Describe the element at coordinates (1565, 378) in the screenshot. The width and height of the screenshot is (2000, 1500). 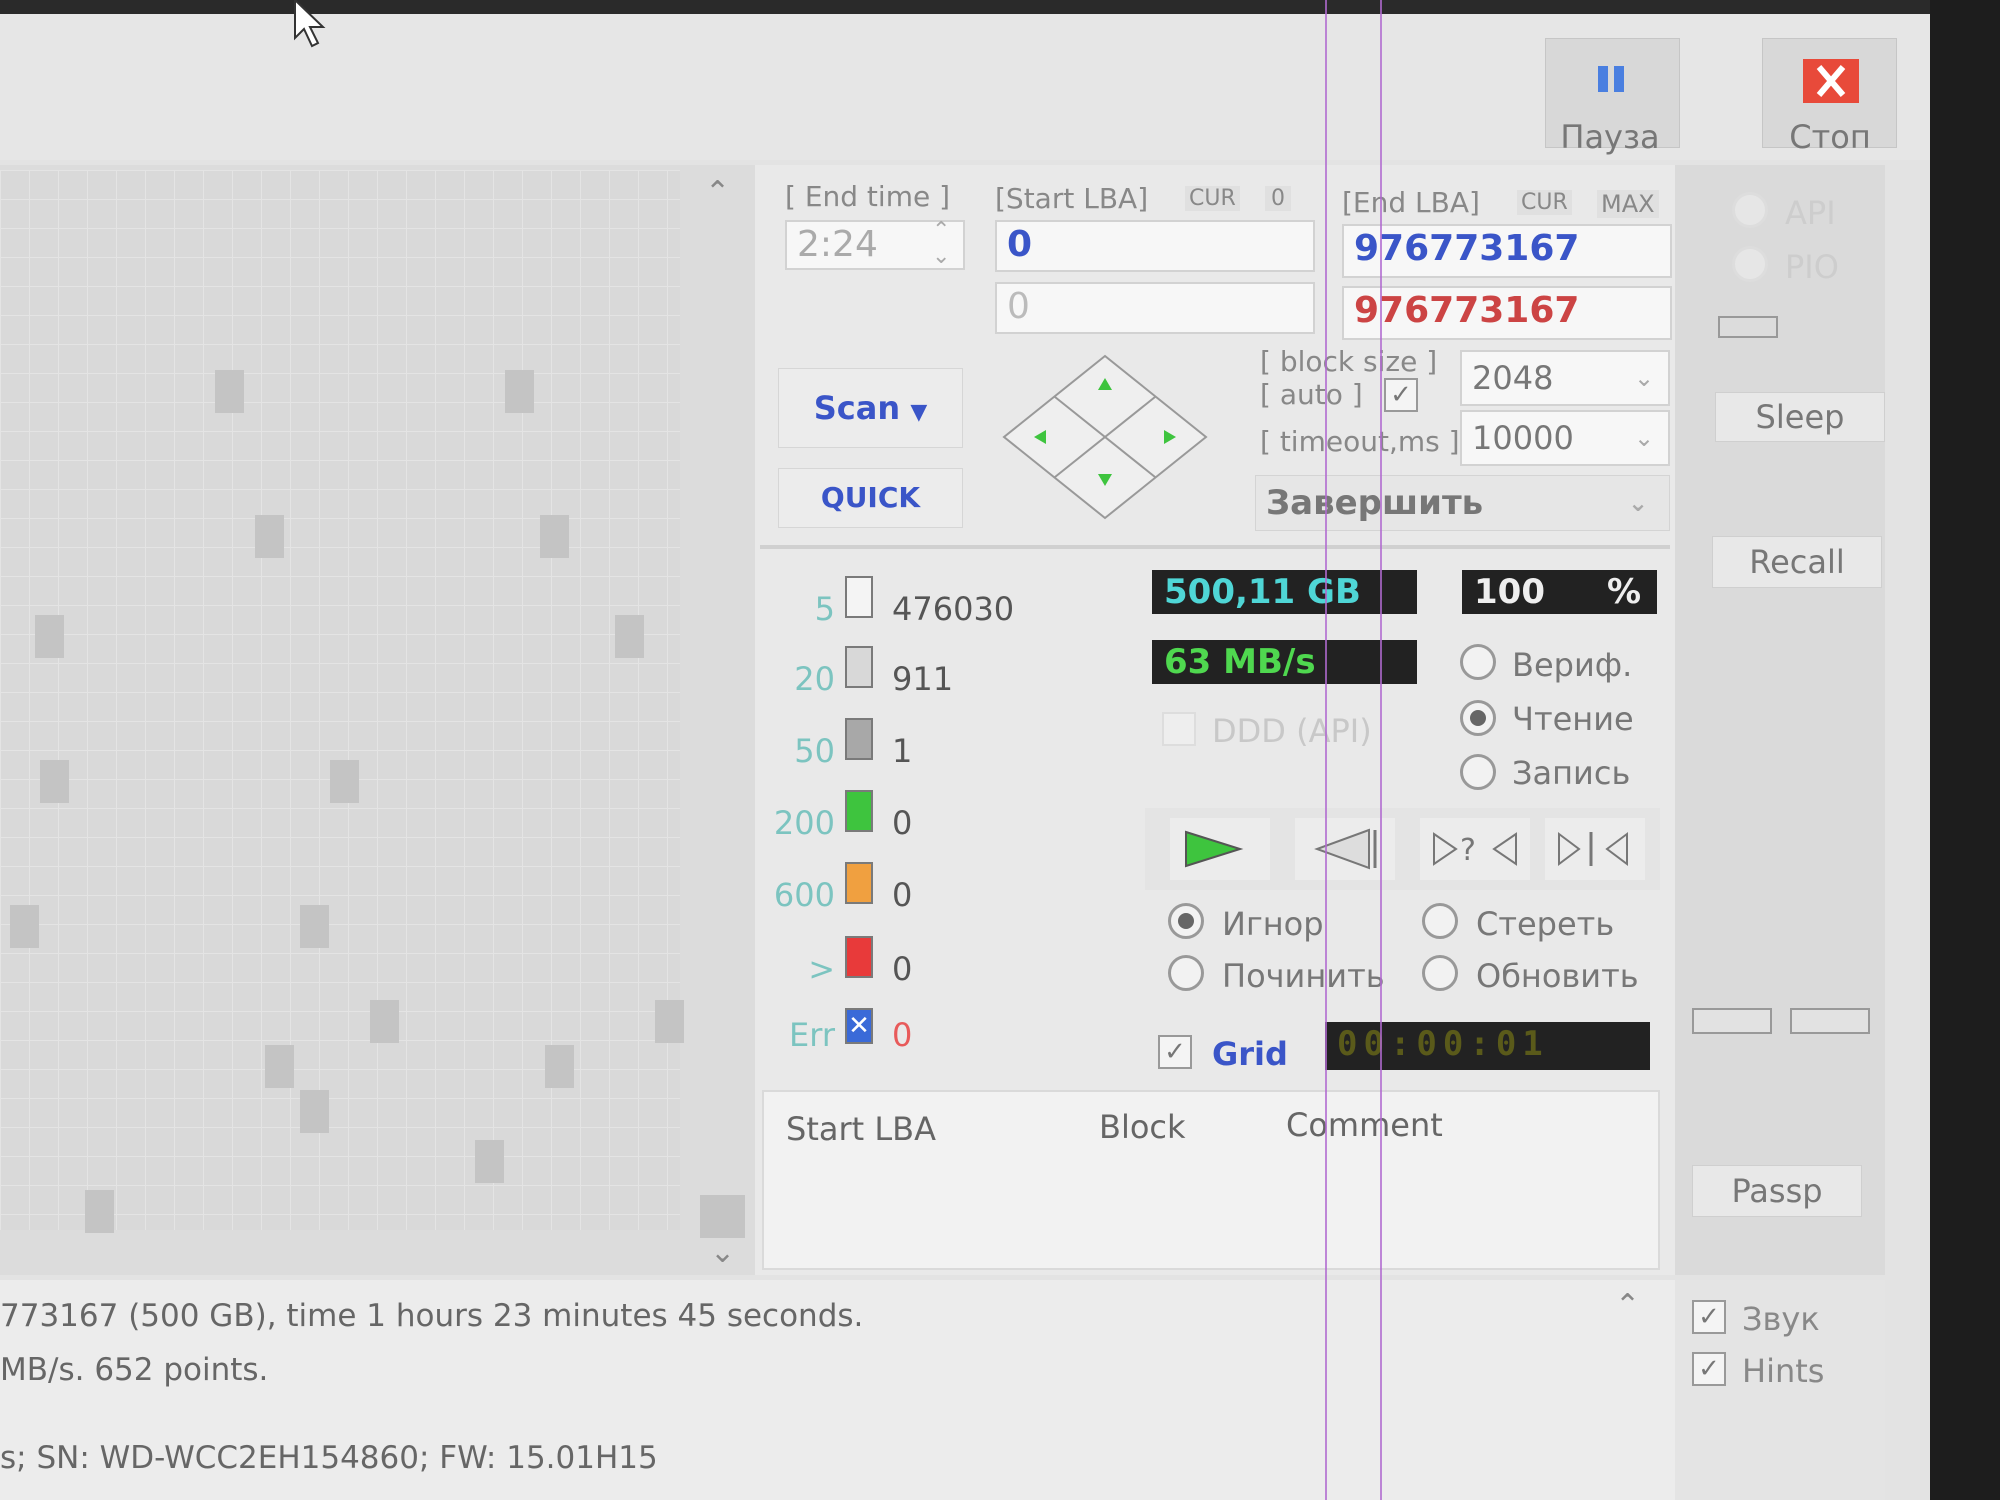
I see `block-size-select: 2048 ⌄` at that location.